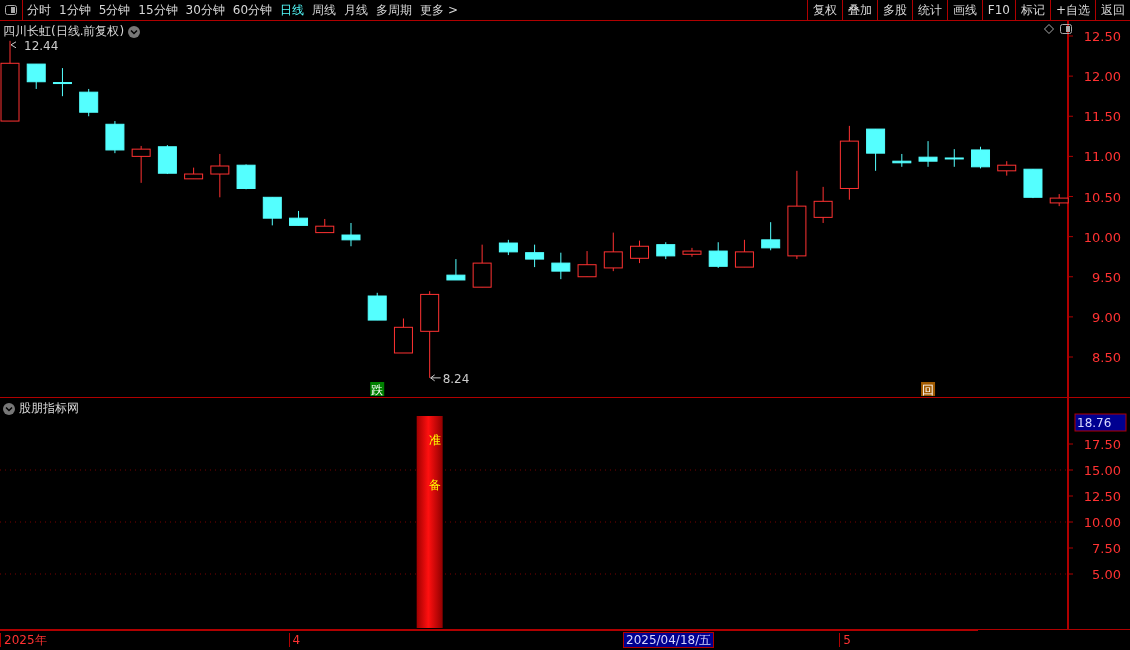  What do you see at coordinates (456, 378) in the screenshot?
I see `low-price-label: 8.24` at bounding box center [456, 378].